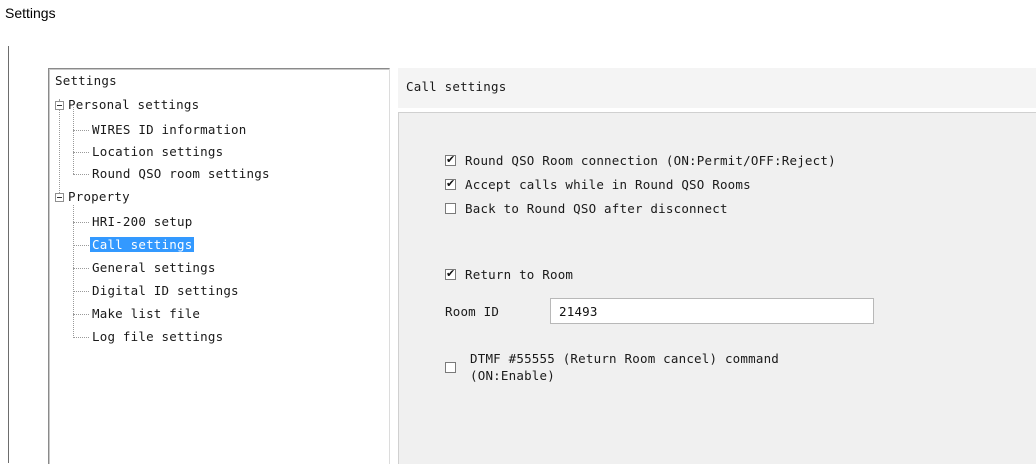  What do you see at coordinates (519, 274) in the screenshot?
I see `return-to-room-label: Return to Room` at bounding box center [519, 274].